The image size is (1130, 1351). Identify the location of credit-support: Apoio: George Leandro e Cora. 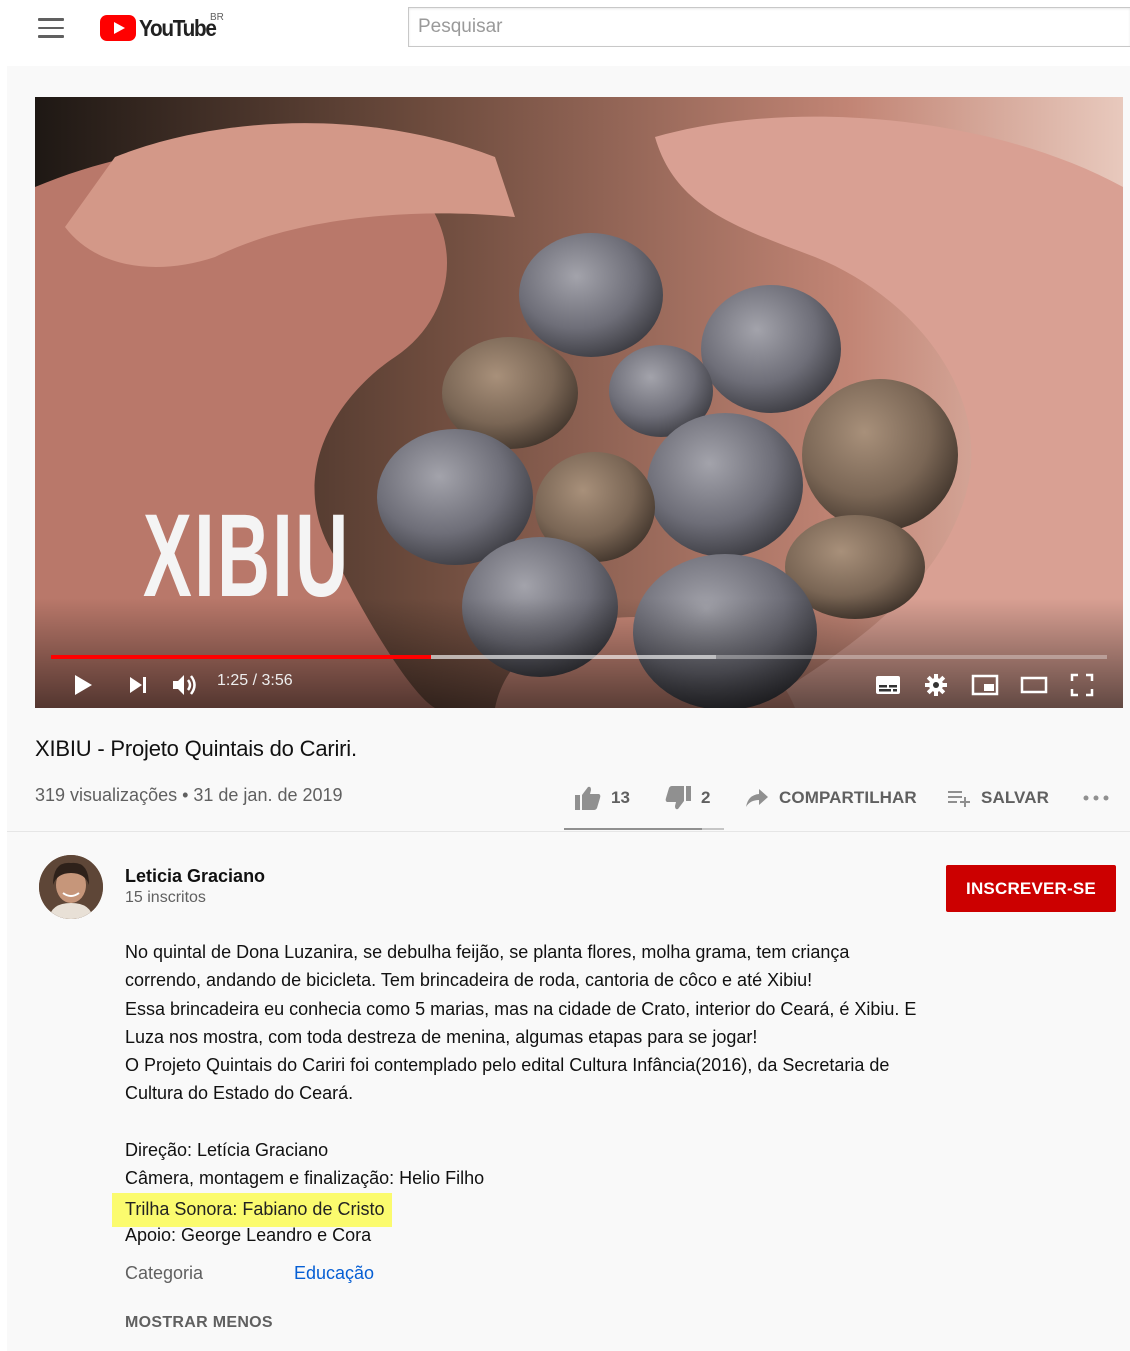
(248, 1234).